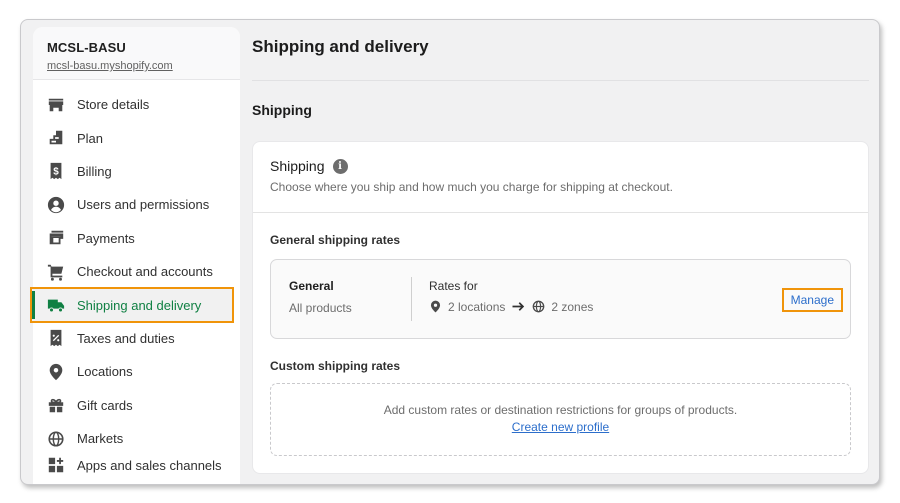 The width and height of the screenshot is (900, 503). I want to click on general-rates-heading: General shipping rates, so click(335, 240).